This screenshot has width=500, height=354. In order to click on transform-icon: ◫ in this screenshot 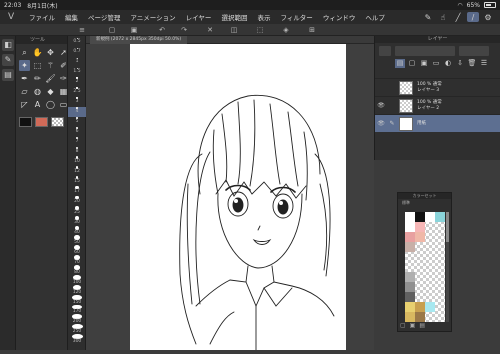, I will do `click(234, 30)`.